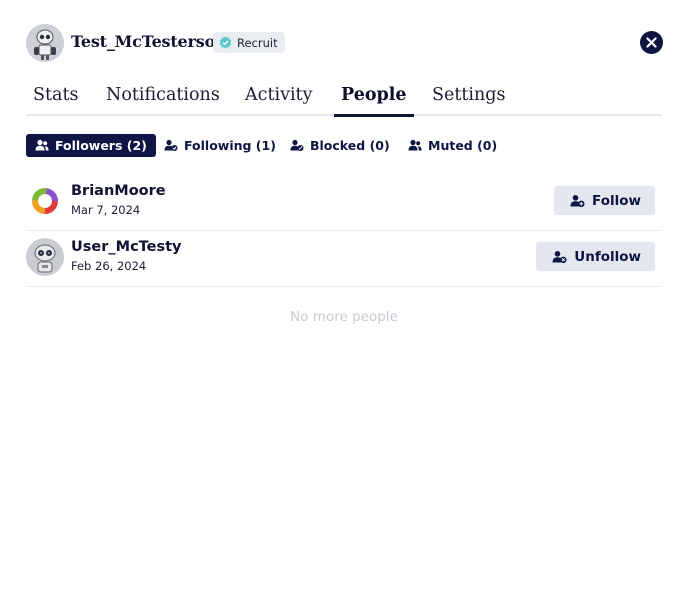 The width and height of the screenshot is (688, 606). Describe the element at coordinates (468, 99) in the screenshot. I see `tab-settings: Settings` at that location.